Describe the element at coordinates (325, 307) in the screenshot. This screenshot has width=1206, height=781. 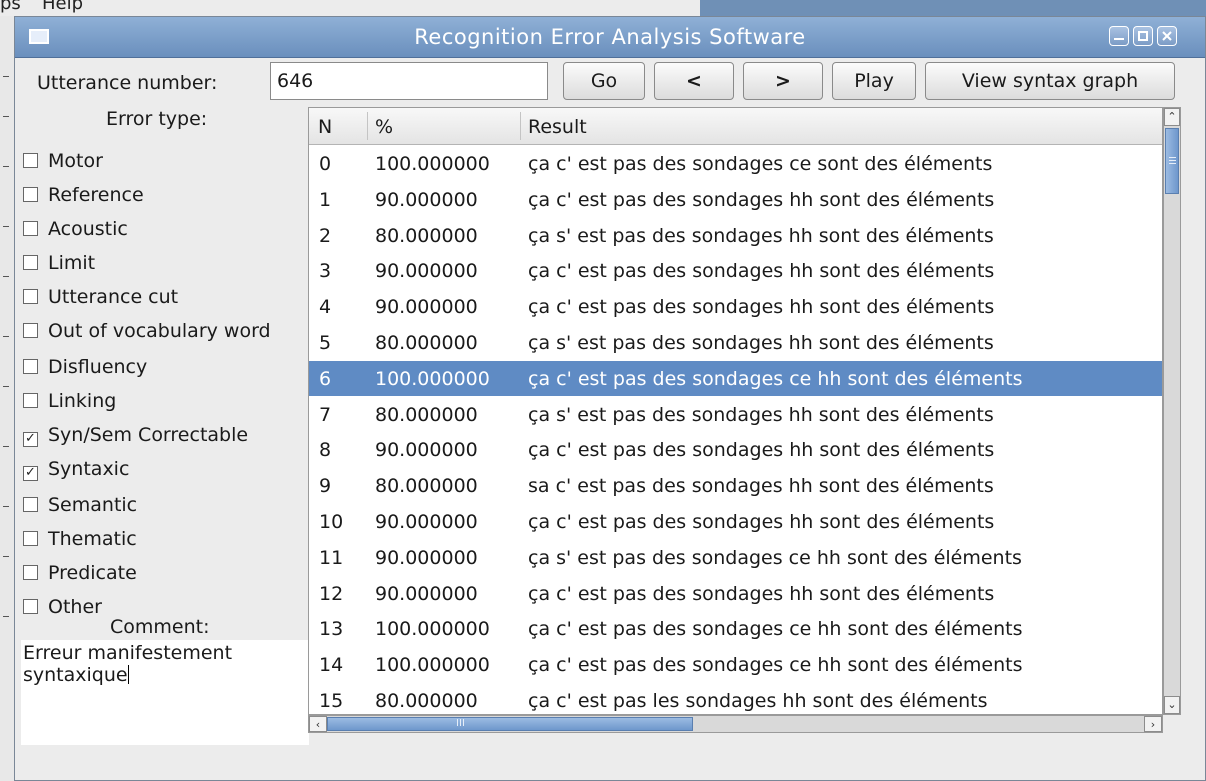
I see `row-index: 4` at that location.